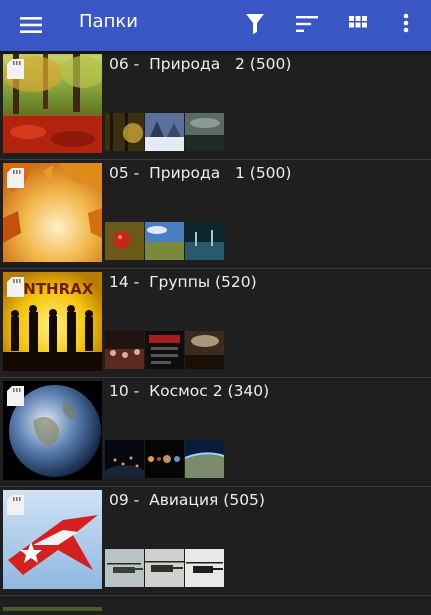  I want to click on sort-icon, so click(307, 24).